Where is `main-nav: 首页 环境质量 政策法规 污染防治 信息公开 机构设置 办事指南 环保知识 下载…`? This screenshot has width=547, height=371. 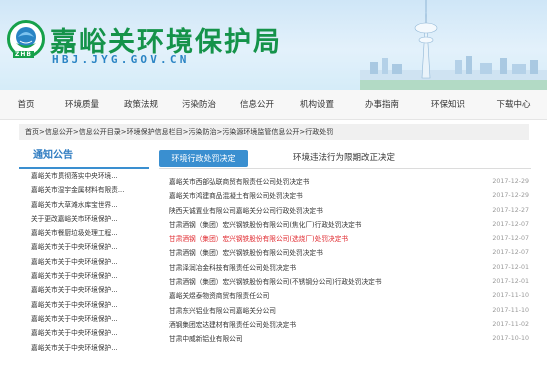 main-nav: 首页 环境质量 政策法规 污染防治 信息公开 机构设置 办事指南 环保知识 下载… is located at coordinates (273, 105).